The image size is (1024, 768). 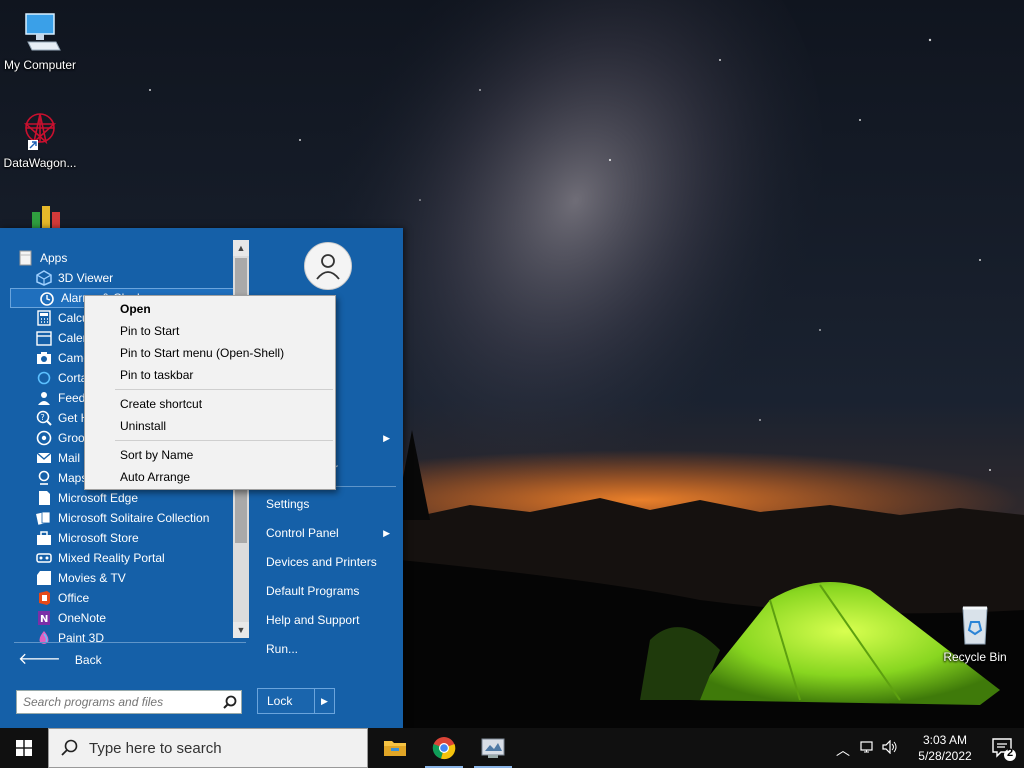 I want to click on store-bag-icon, so click(x=44, y=538).